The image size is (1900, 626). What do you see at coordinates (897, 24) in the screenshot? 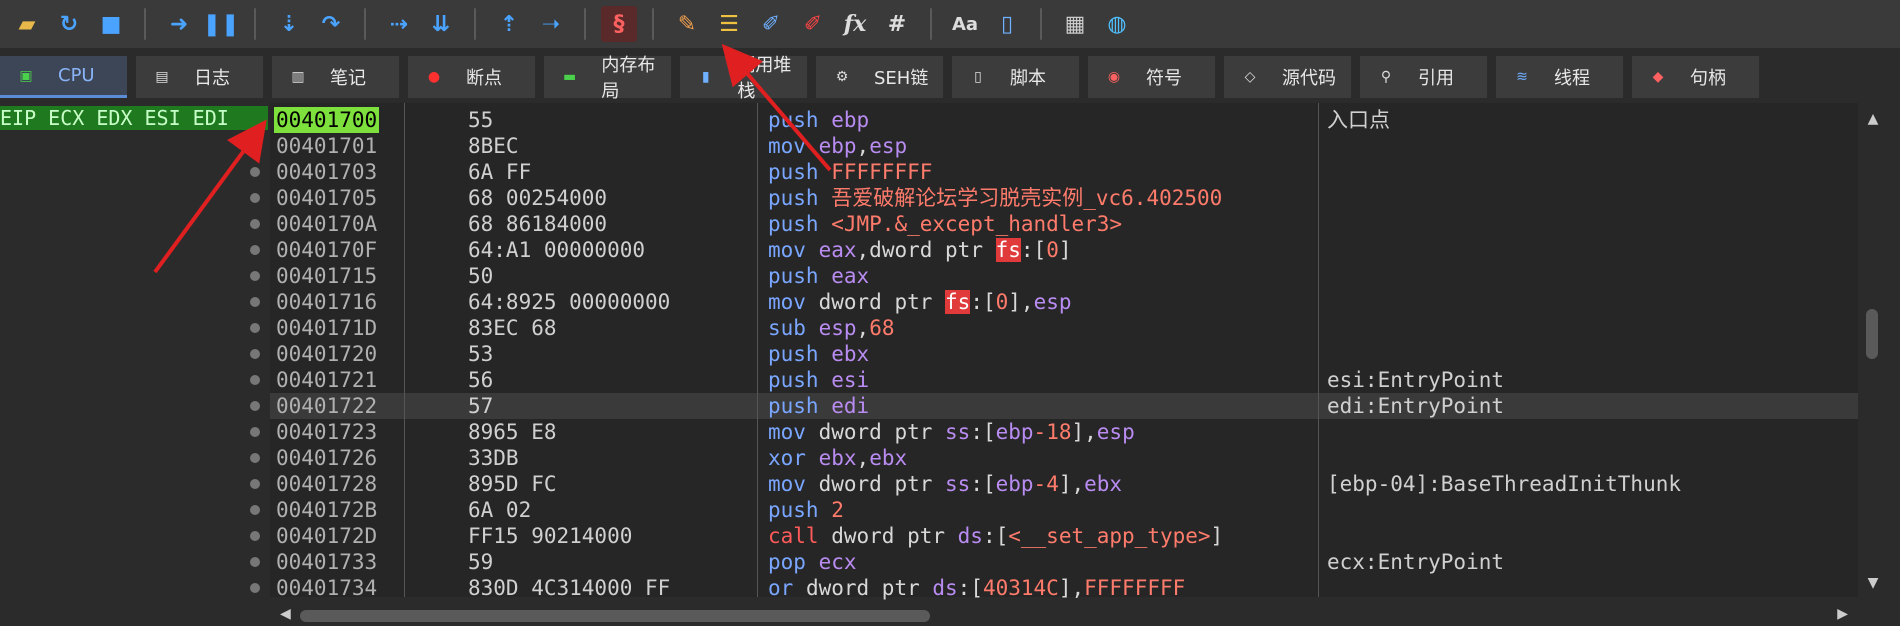
I see `hash-icon: #` at bounding box center [897, 24].